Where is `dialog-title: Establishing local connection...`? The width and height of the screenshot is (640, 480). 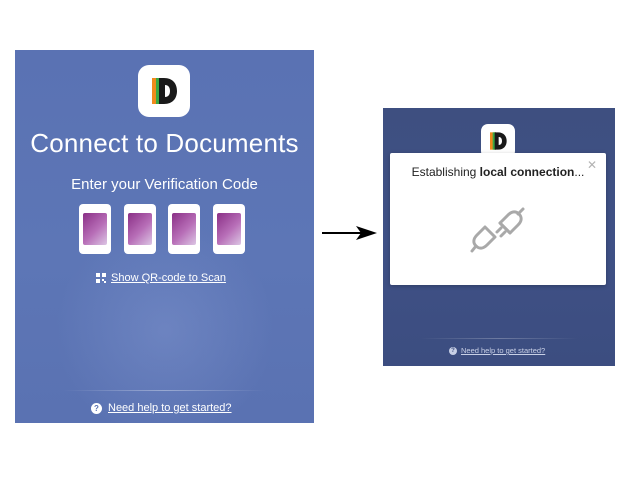
dialog-title: Establishing local connection... is located at coordinates (498, 172).